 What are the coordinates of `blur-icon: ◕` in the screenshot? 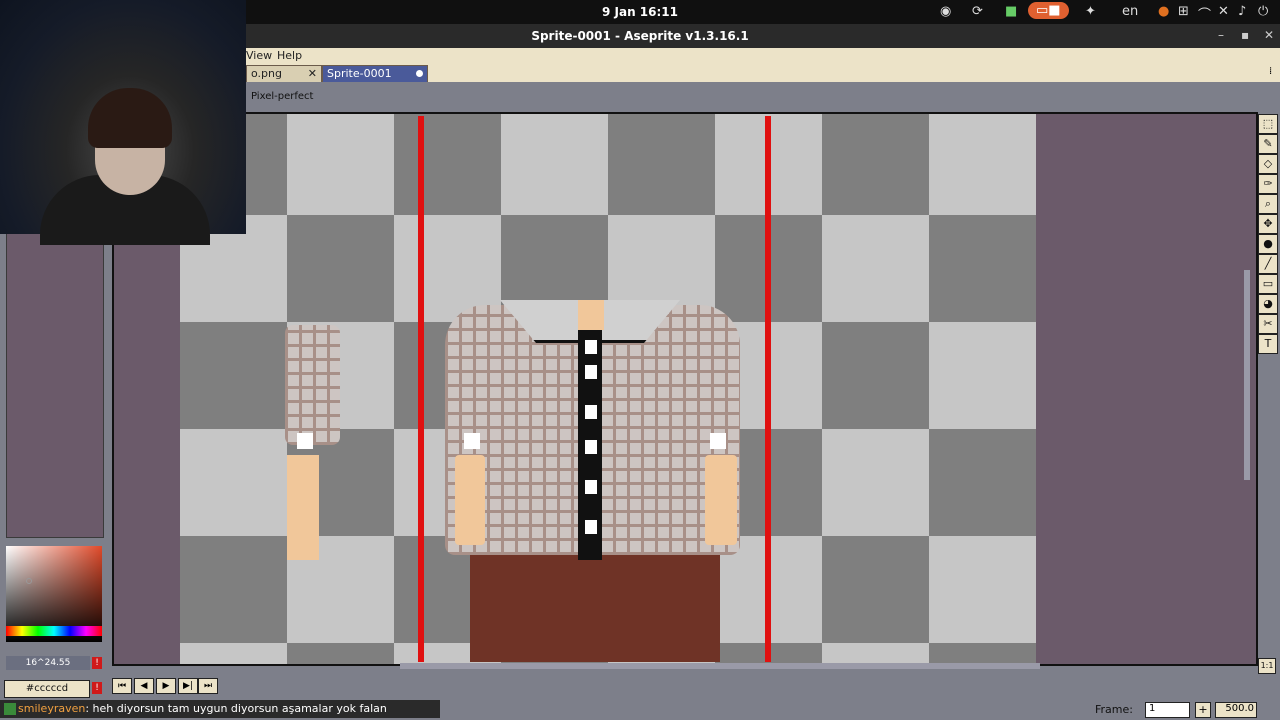 It's located at (1268, 304).